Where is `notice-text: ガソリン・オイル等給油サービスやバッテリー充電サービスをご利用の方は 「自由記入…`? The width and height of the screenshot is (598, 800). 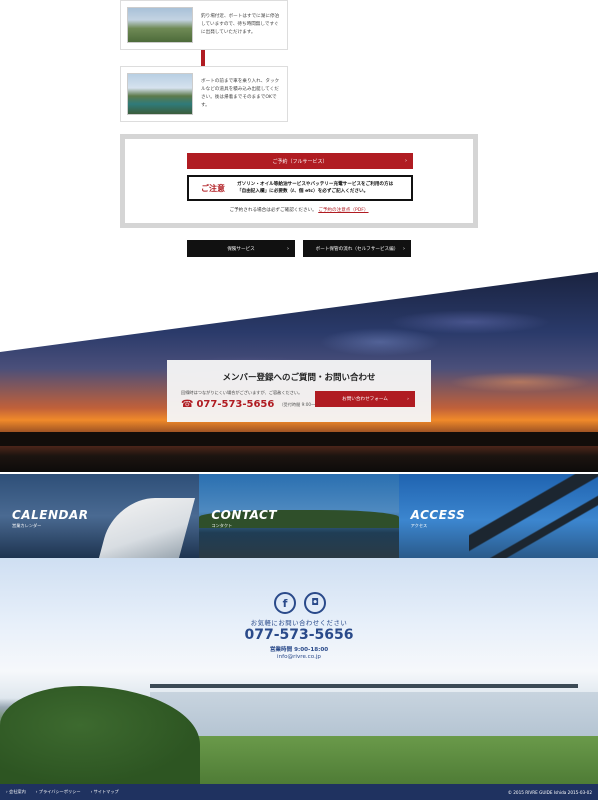
notice-text: ガソリン・オイル等給油サービスやバッテリー充電サービスをご利用の方は 「自由記入… is located at coordinates (315, 188).